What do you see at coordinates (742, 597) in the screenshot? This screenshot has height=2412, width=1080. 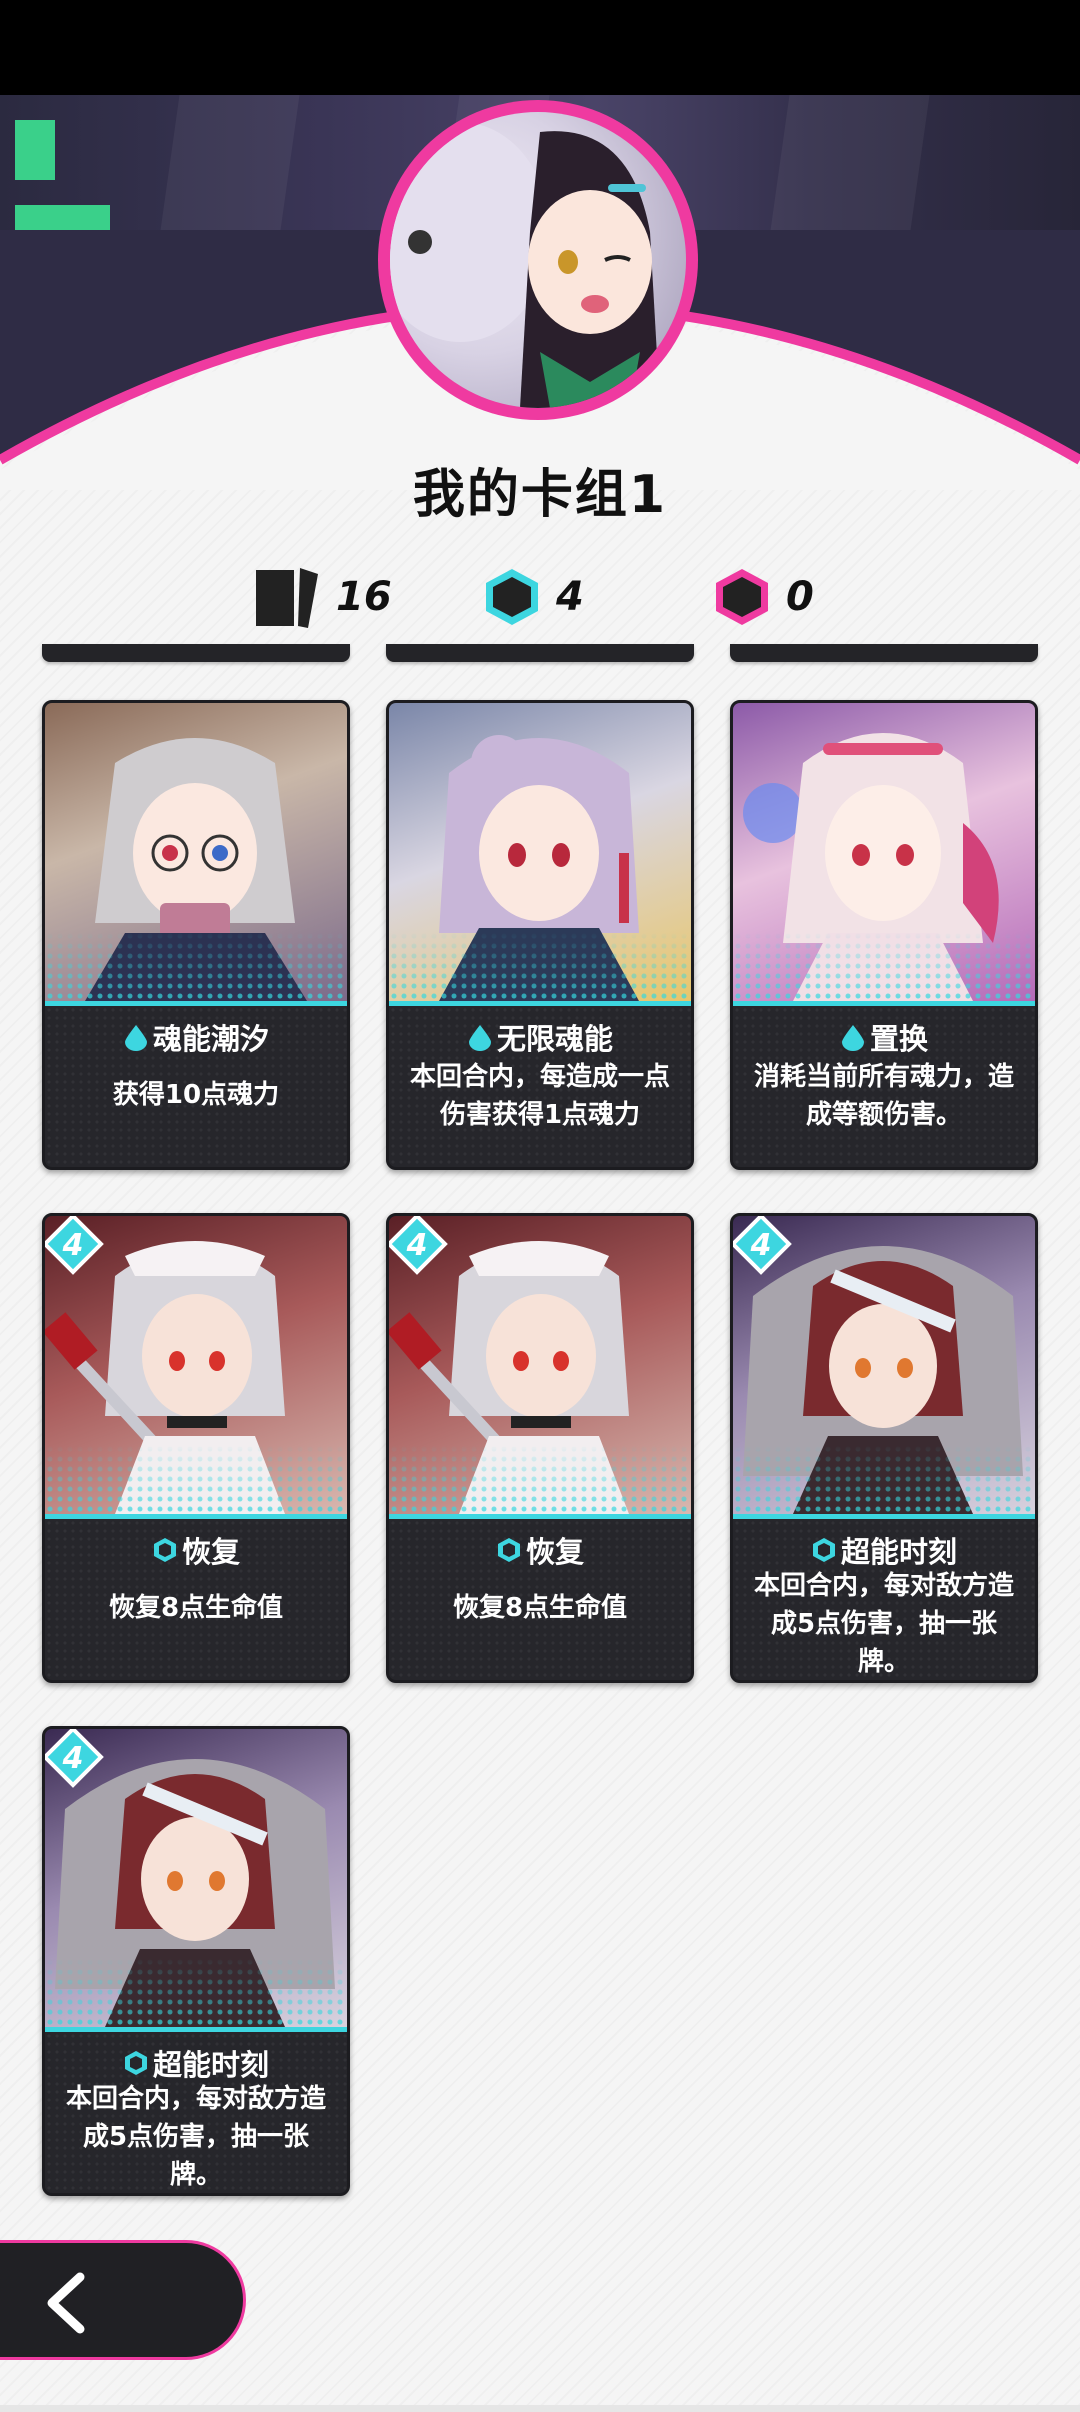 I see `magenta-hexagon-icon` at bounding box center [742, 597].